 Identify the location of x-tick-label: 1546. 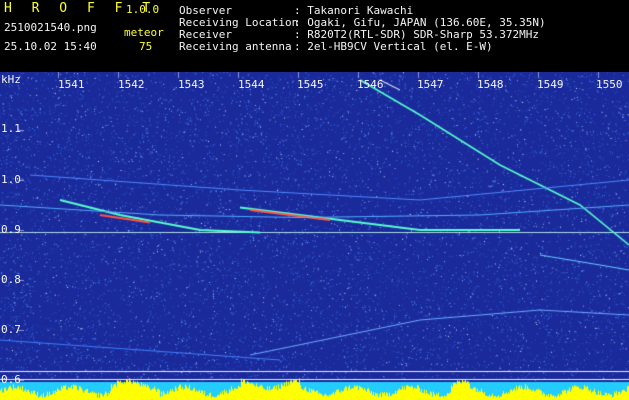
(370, 84).